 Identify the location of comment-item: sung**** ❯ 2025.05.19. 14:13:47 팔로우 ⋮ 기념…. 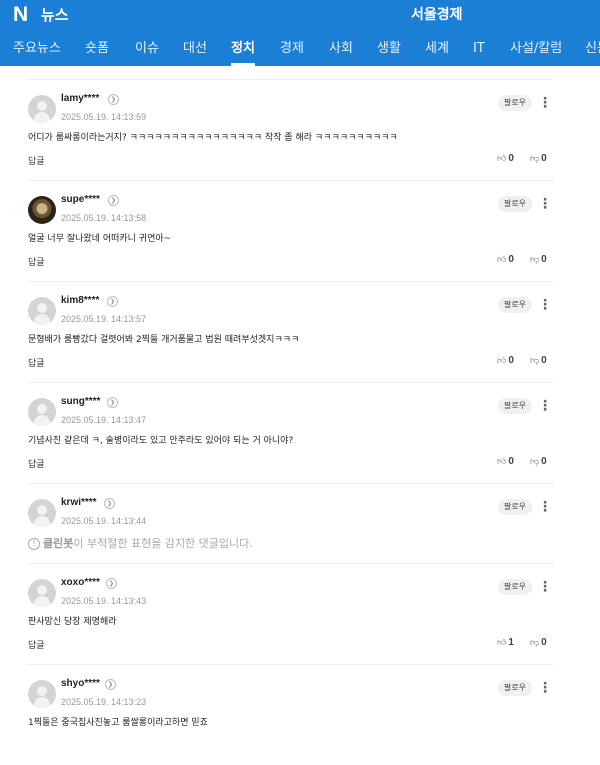
(290, 433).